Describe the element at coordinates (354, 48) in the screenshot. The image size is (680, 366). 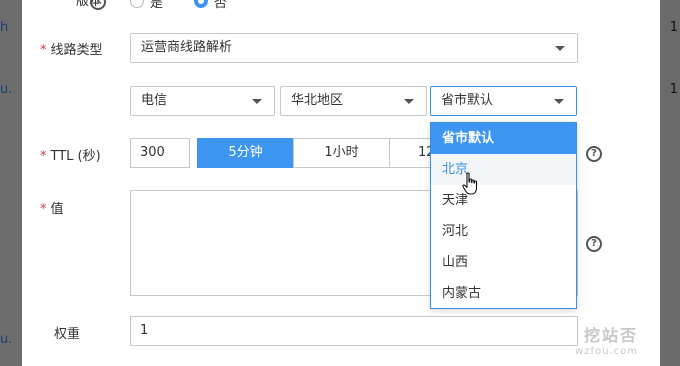
I see `line-type-select: 运营商线路解析` at that location.